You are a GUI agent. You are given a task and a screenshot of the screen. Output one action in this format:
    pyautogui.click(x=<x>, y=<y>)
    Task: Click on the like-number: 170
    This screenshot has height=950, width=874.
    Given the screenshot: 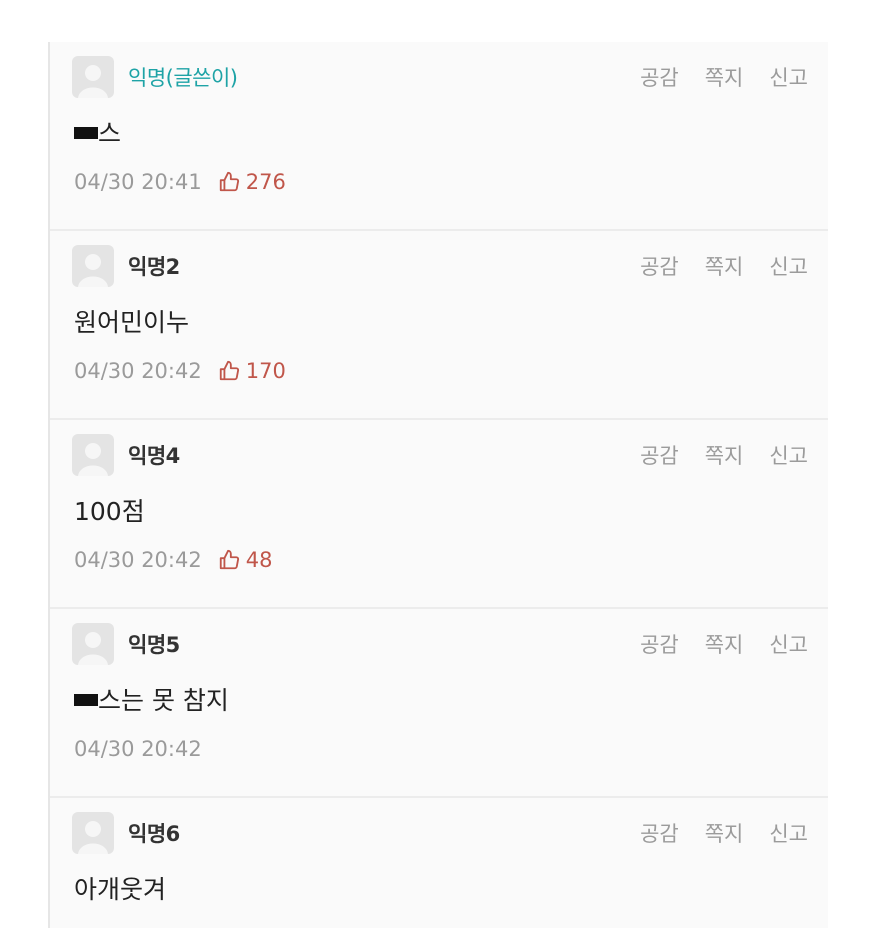 What is the action you would take?
    pyautogui.click(x=265, y=371)
    